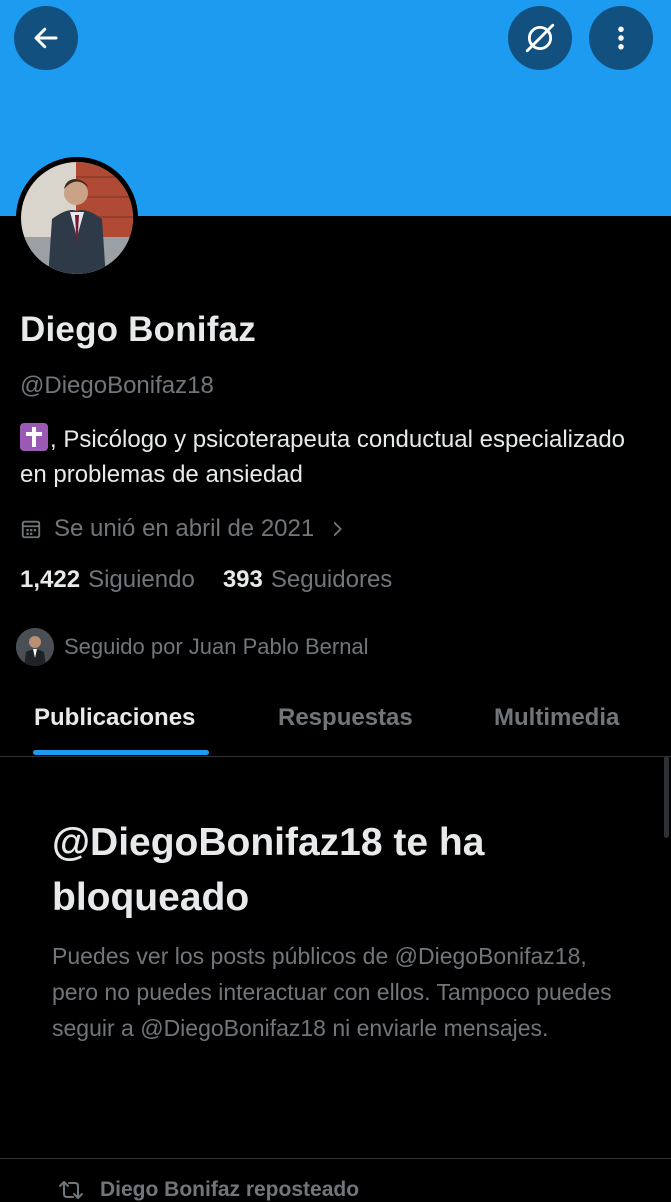 This screenshot has width=671, height=1202. I want to click on scrollbar-thumb, so click(666, 797).